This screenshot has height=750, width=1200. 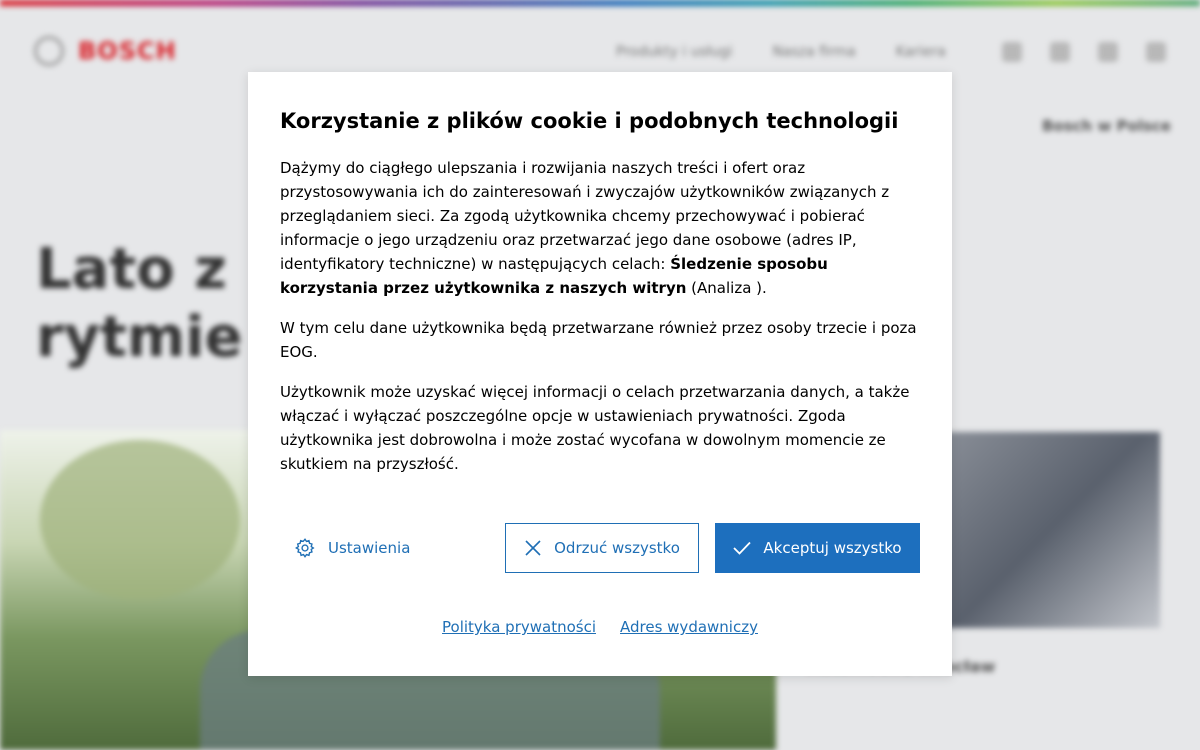 What do you see at coordinates (369, 548) in the screenshot?
I see `settings-label: Ustawienia` at bounding box center [369, 548].